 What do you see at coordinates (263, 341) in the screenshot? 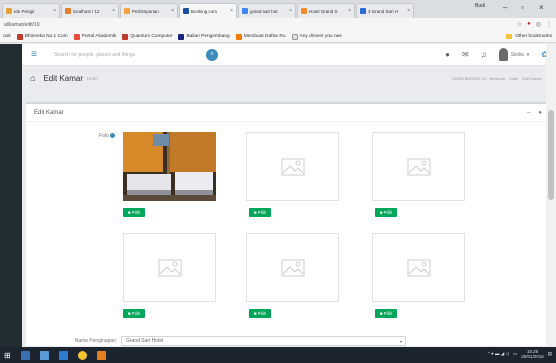
I see `lodging-select: Grand Sari Hotel ▾` at bounding box center [263, 341].